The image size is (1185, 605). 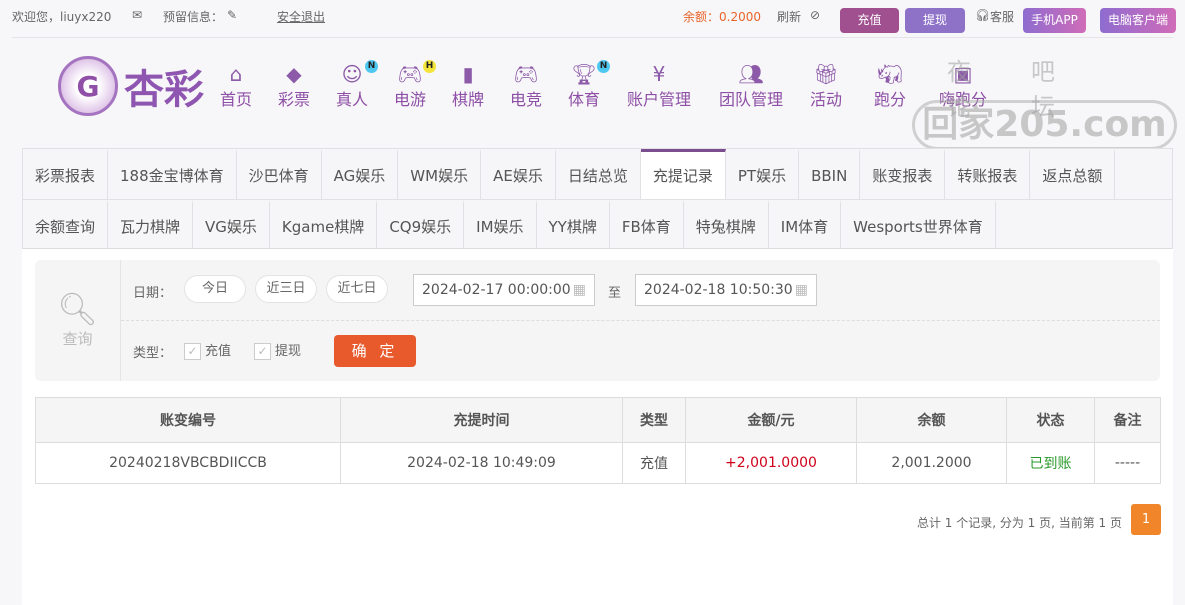 I want to click on start-date-input: 2024-02-17 00:00:00 ▦, so click(x=504, y=290).